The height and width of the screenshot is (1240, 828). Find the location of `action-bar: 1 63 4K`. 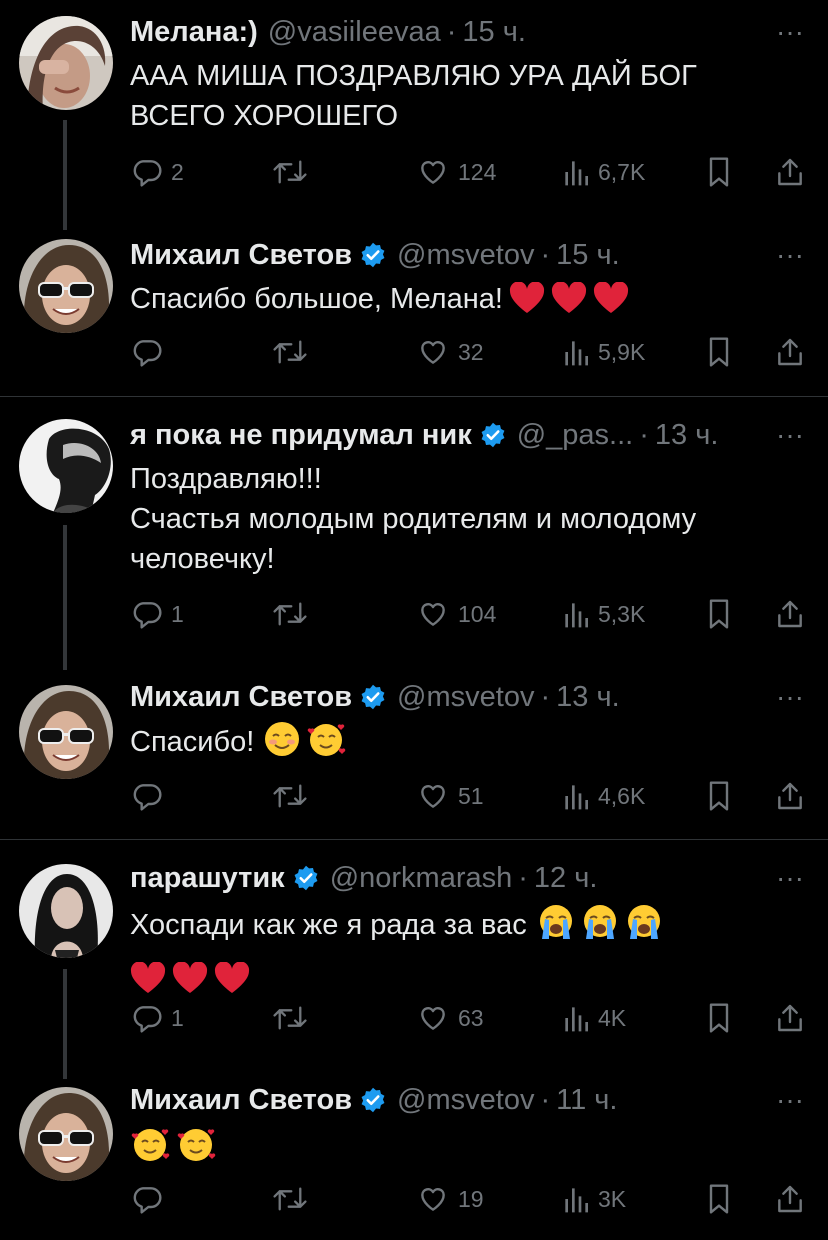

action-bar: 1 63 4K is located at coordinates (414, 1018).